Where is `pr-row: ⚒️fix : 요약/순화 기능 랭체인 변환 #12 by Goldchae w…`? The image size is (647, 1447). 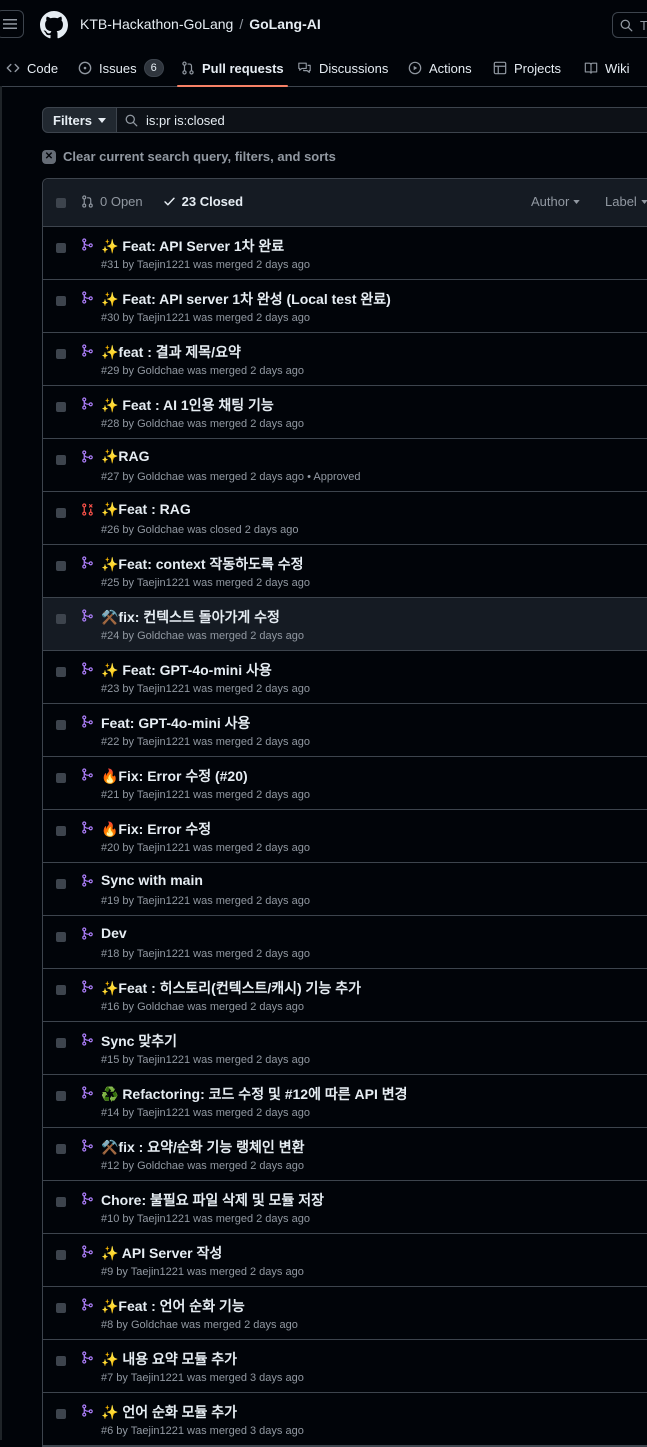 pr-row: ⚒️fix : 요약/순화 기능 랭체인 변환 #12 by Goldchae w… is located at coordinates (345, 1154).